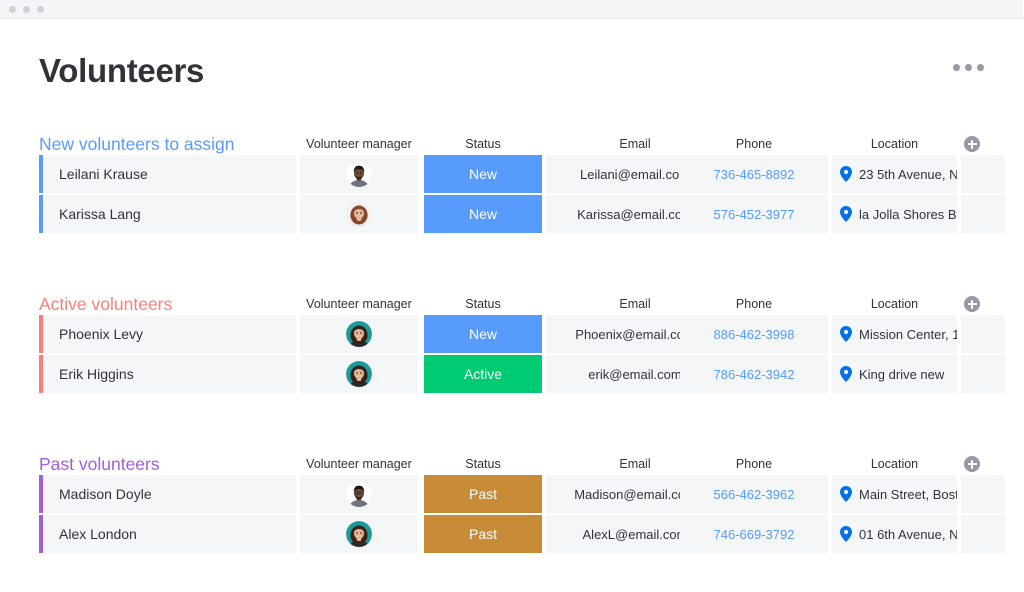  I want to click on group-title: New volunteers to assign, so click(137, 144).